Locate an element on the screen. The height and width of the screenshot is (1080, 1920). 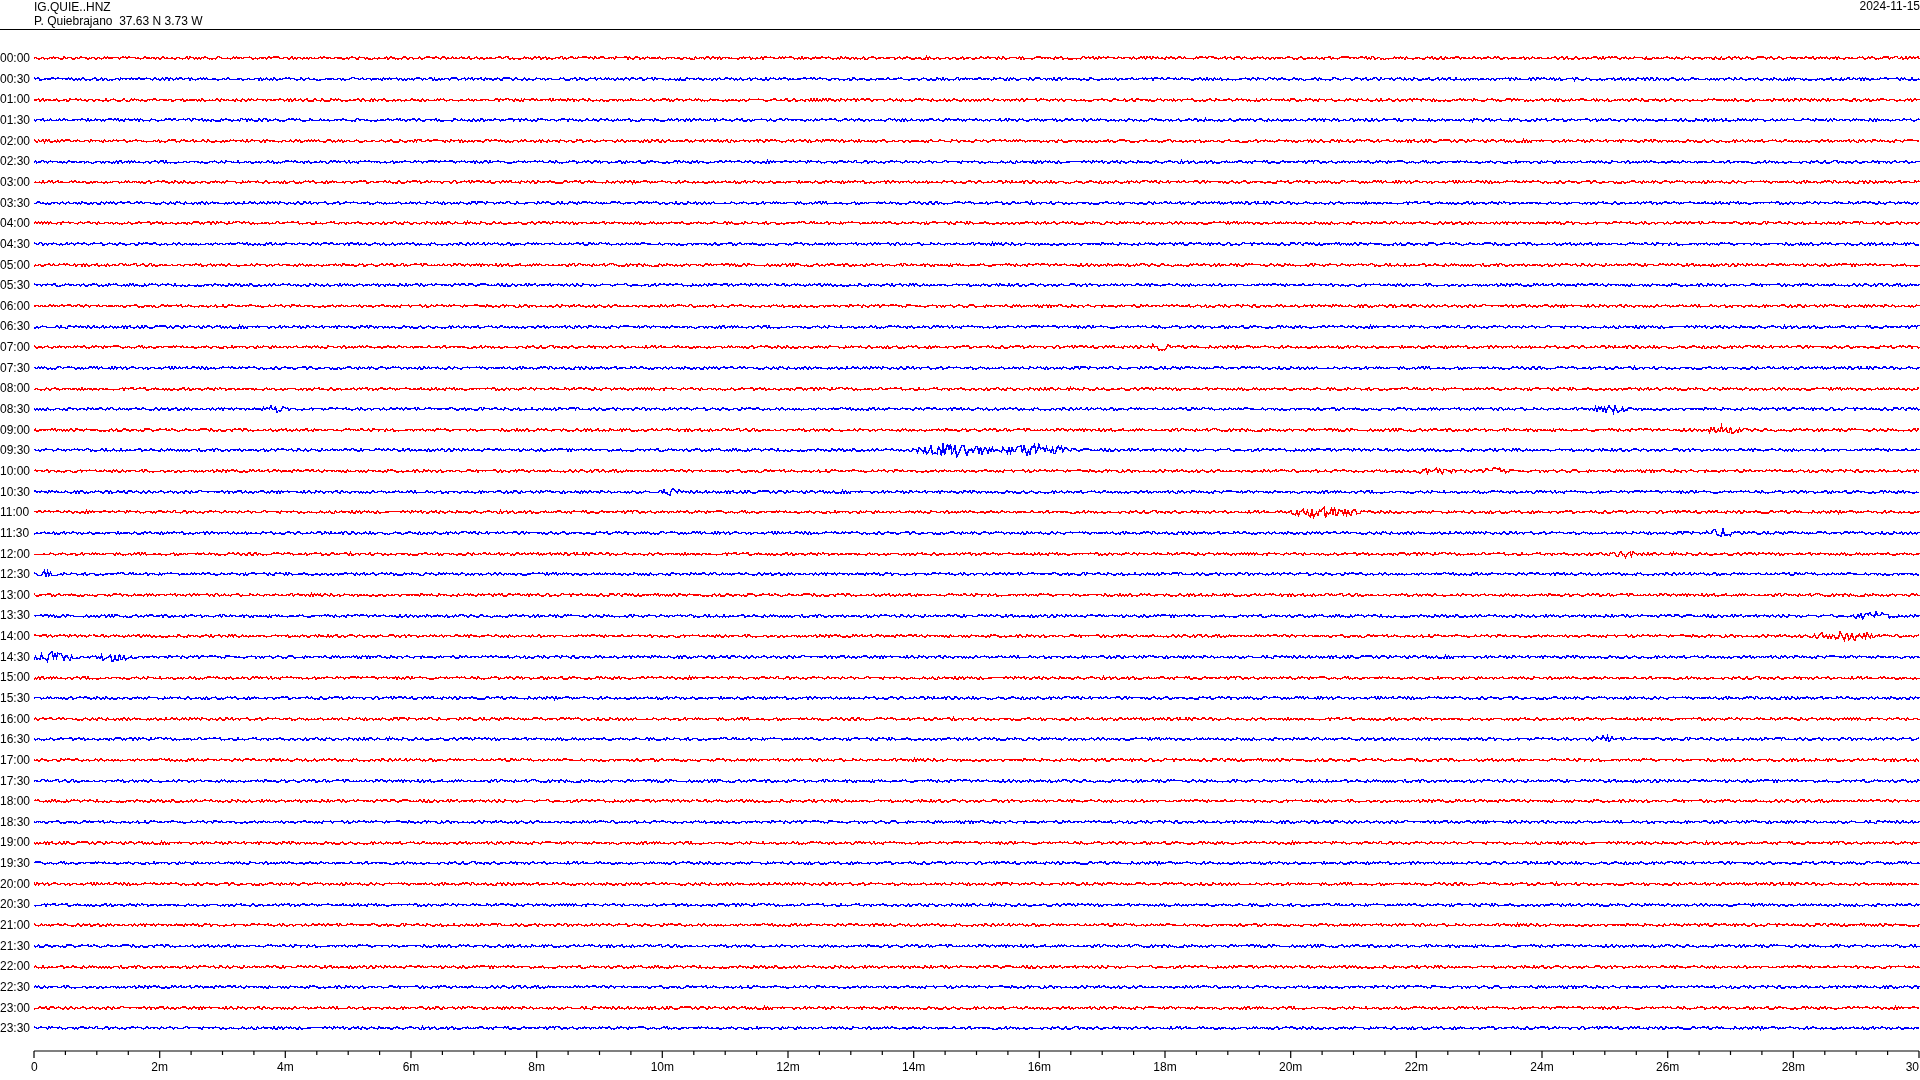
time-label: 05:00 is located at coordinates (16, 264).